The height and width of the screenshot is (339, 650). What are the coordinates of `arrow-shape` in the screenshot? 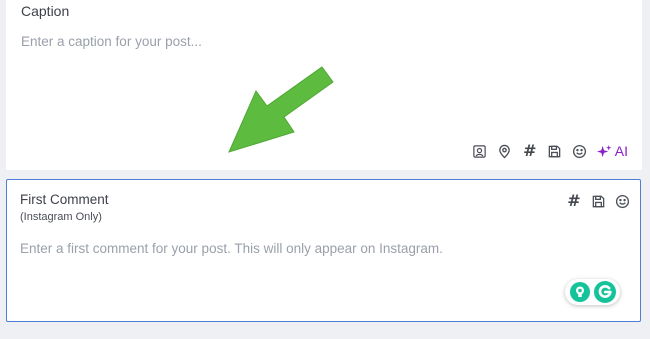 It's located at (281, 109).